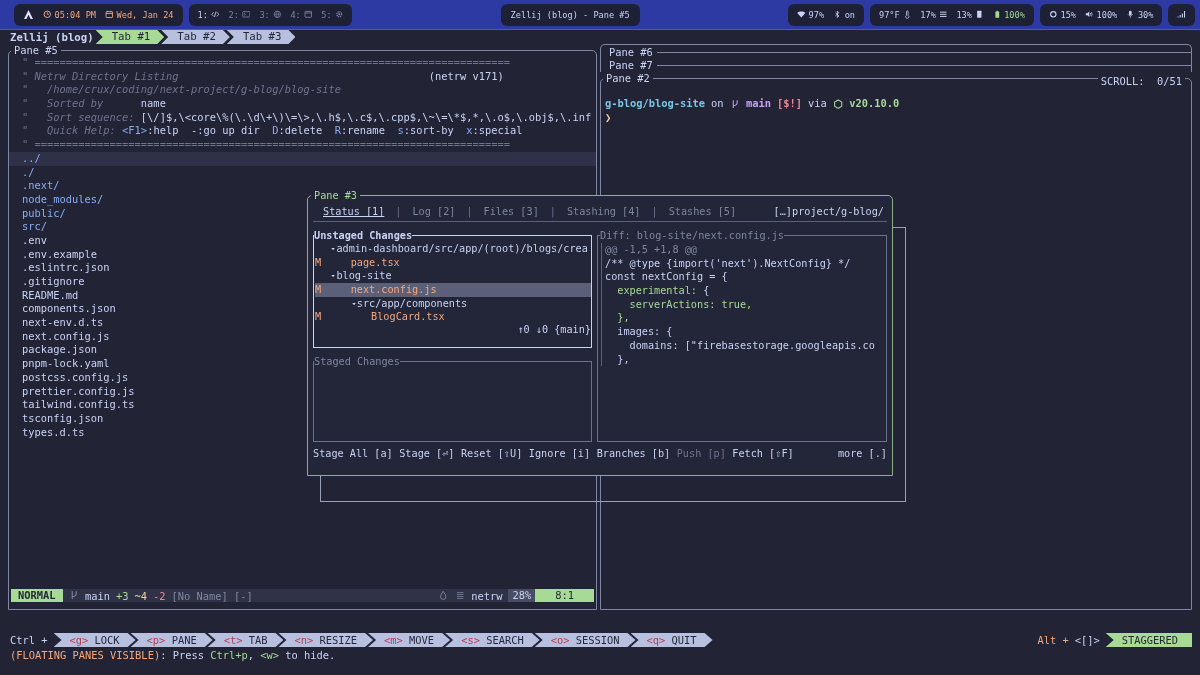  What do you see at coordinates (308, 14) in the screenshot?
I see `window-icon` at bounding box center [308, 14].